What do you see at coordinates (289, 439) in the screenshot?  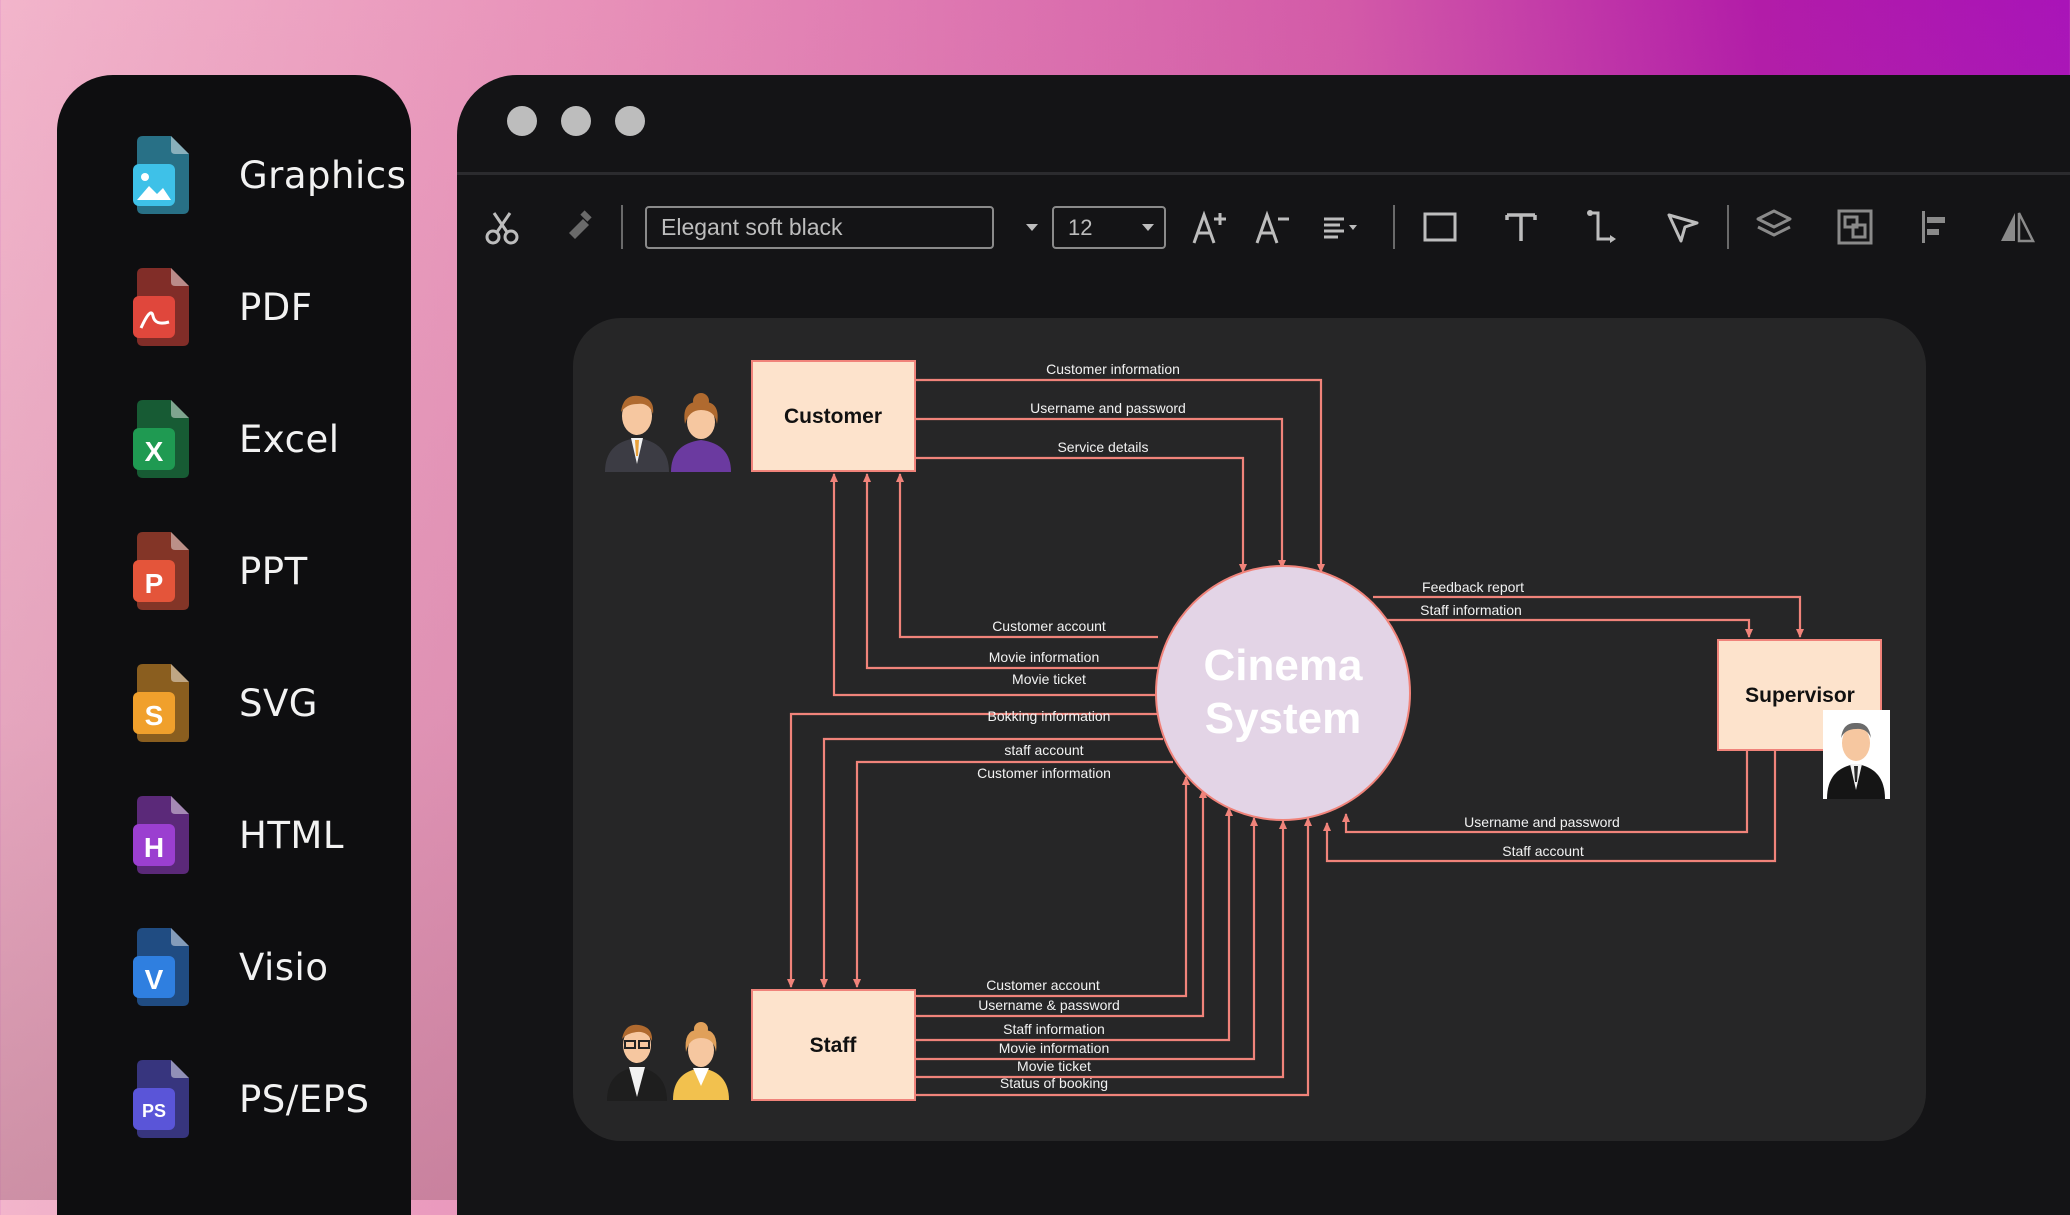 I see `format-label: Excel` at bounding box center [289, 439].